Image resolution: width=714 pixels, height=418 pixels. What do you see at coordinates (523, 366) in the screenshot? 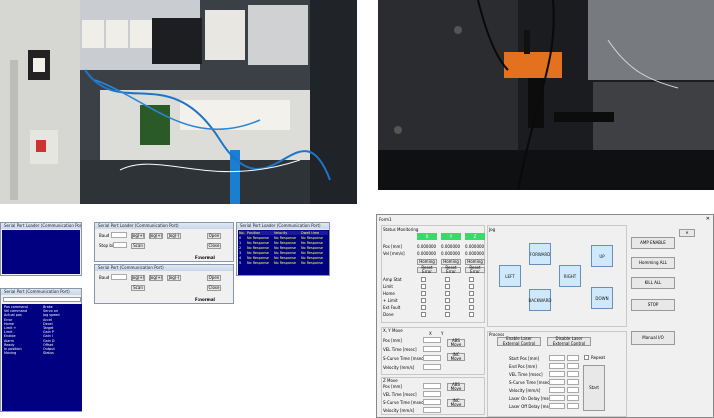
I see `process-field-label: End Pos [mm]` at bounding box center [523, 366].